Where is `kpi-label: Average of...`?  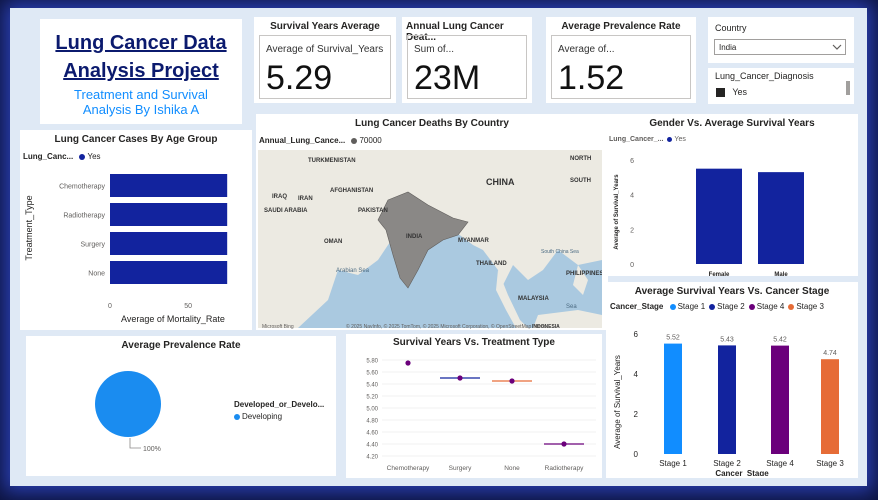
kpi-label: Average of... is located at coordinates (586, 49).